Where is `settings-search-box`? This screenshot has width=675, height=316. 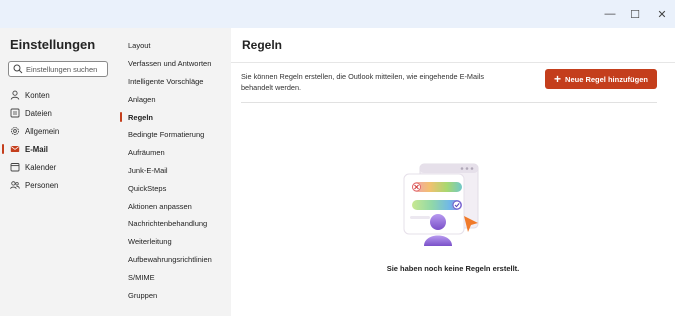
settings-search-box is located at coordinates (58, 69).